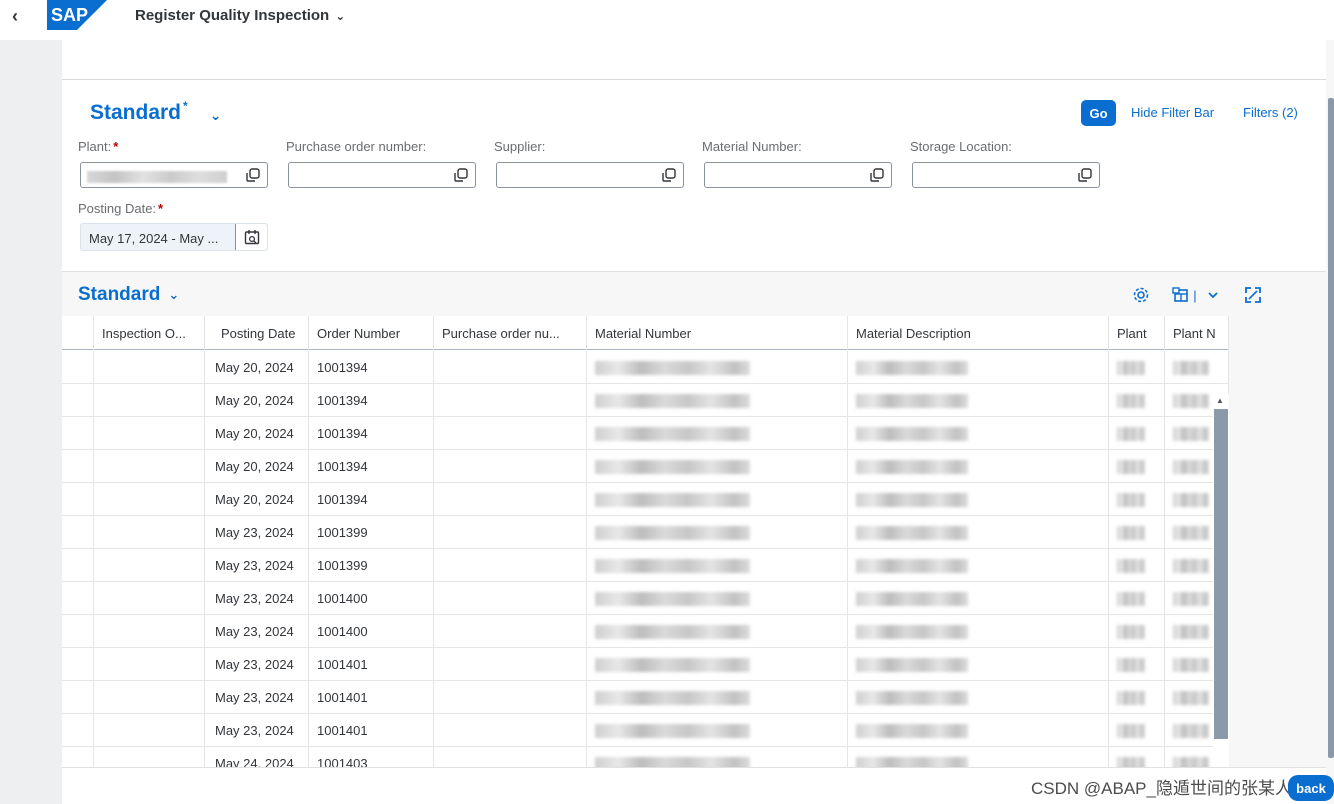  Describe the element at coordinates (371, 631) in the screenshot. I see `order-number-cell: 1001400` at that location.